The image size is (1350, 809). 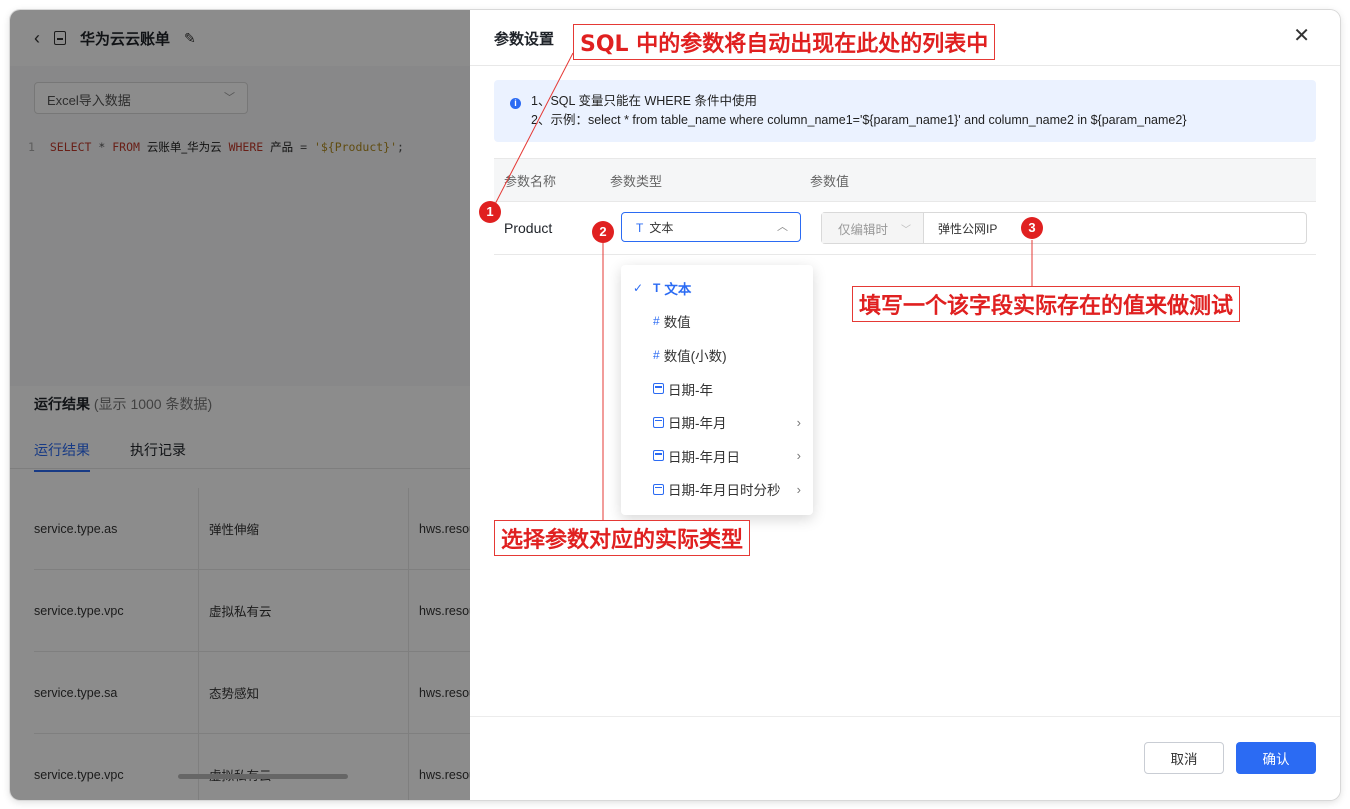 I want to click on parameter-table-header: 参数名称 参数类型 参数值, so click(x=905, y=180).